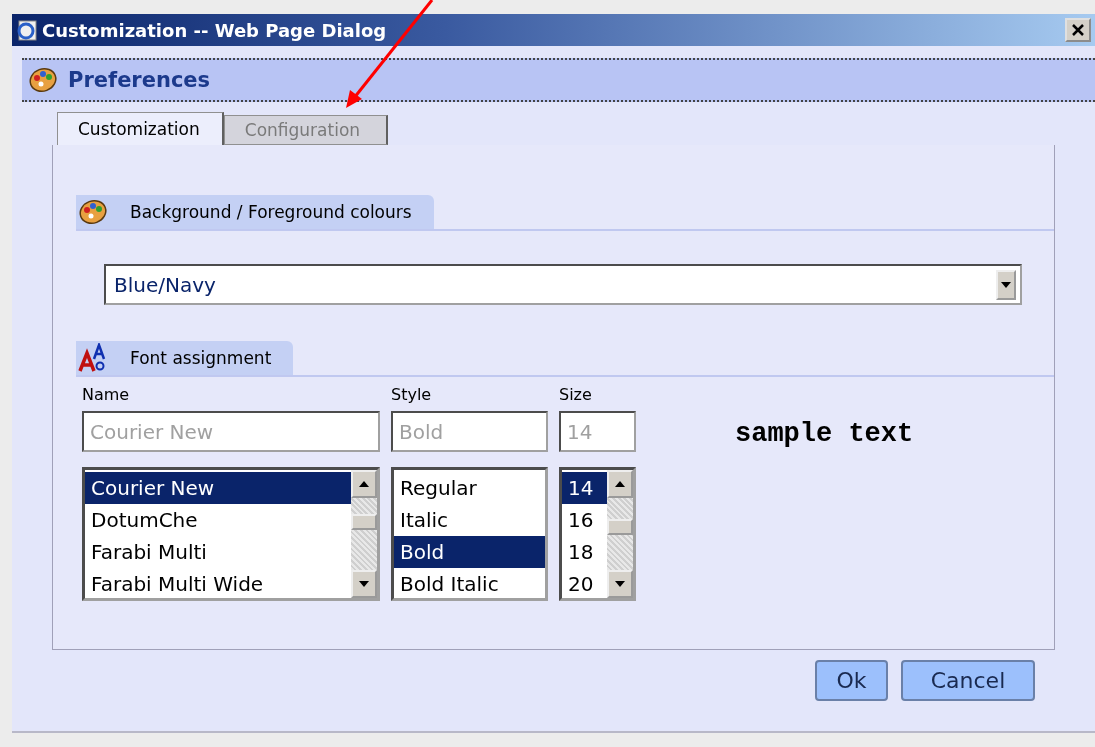  What do you see at coordinates (563, 284) in the screenshot?
I see `colour-dropdown: Blue/Navy` at bounding box center [563, 284].